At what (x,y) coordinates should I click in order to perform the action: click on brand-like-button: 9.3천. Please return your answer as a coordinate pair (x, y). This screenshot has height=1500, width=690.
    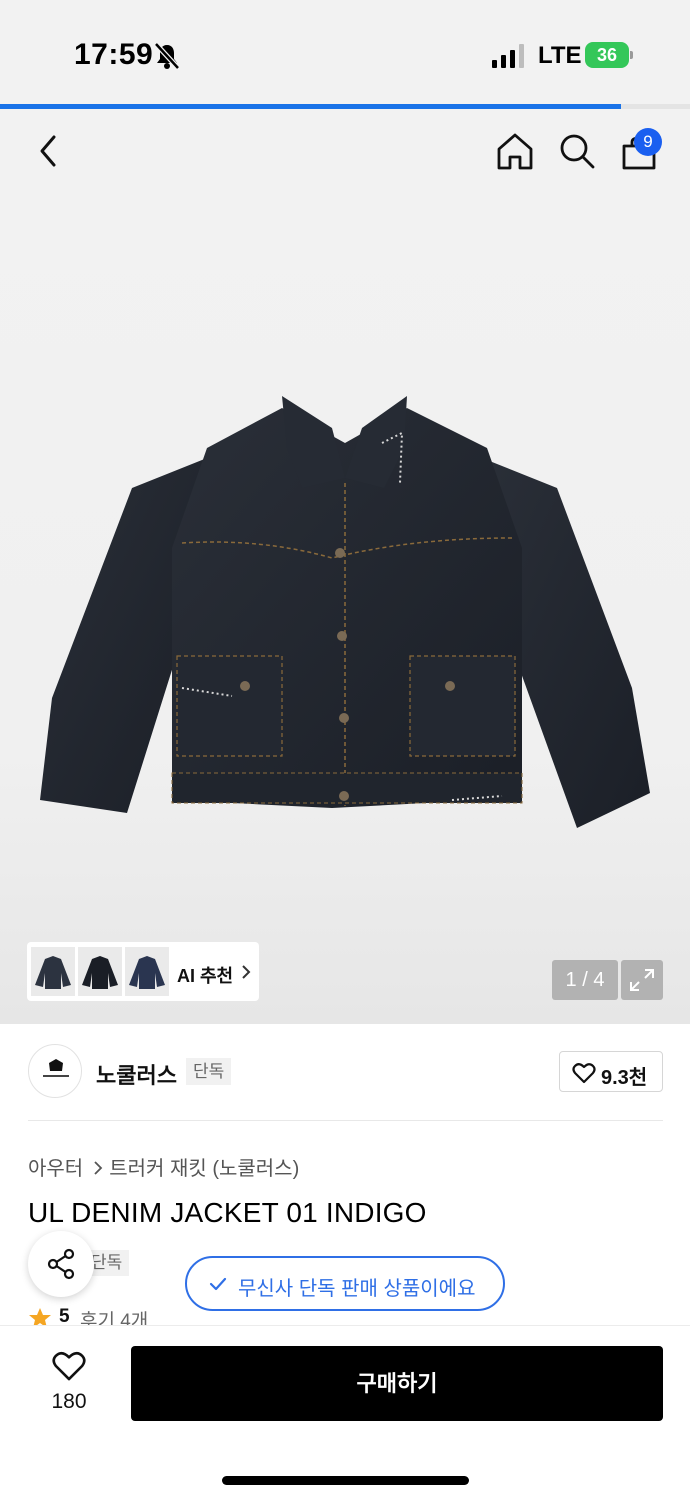
    Looking at the image, I should click on (611, 1071).